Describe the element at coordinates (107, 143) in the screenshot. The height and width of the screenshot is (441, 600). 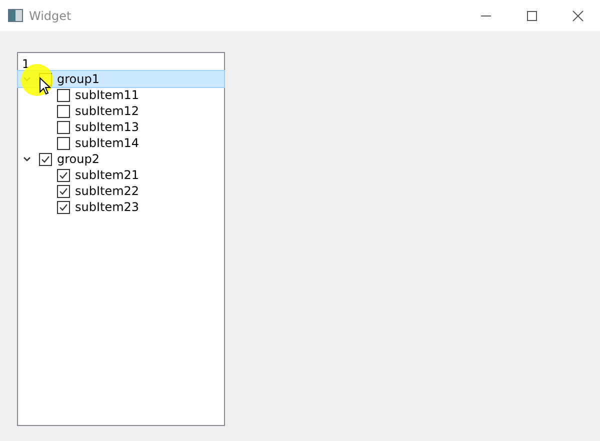
I see `tree-item-label: subItem14` at that location.